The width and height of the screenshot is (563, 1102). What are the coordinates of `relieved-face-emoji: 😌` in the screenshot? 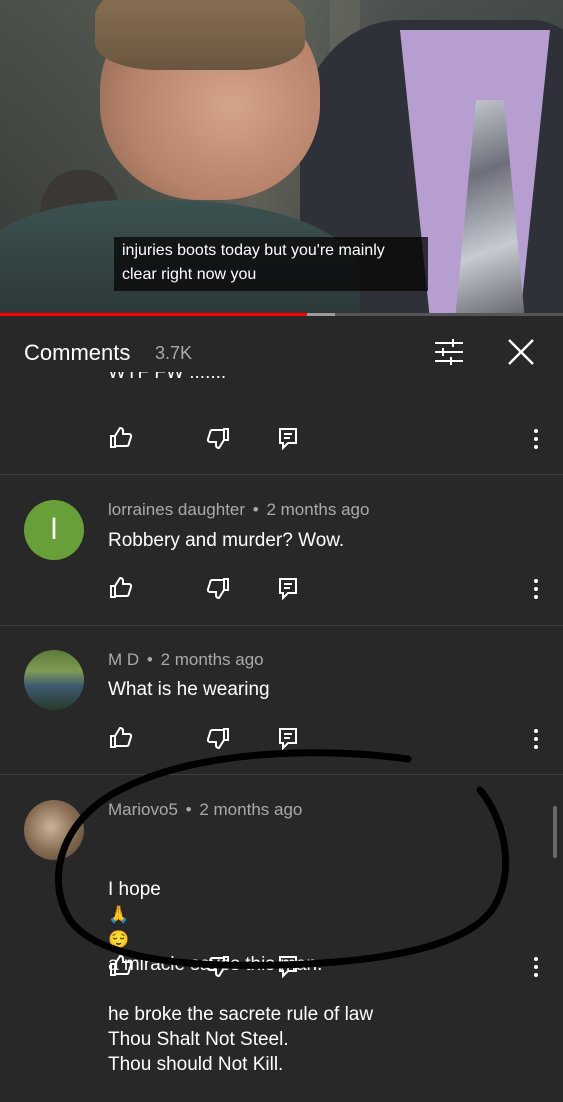 It's located at (119, 939).